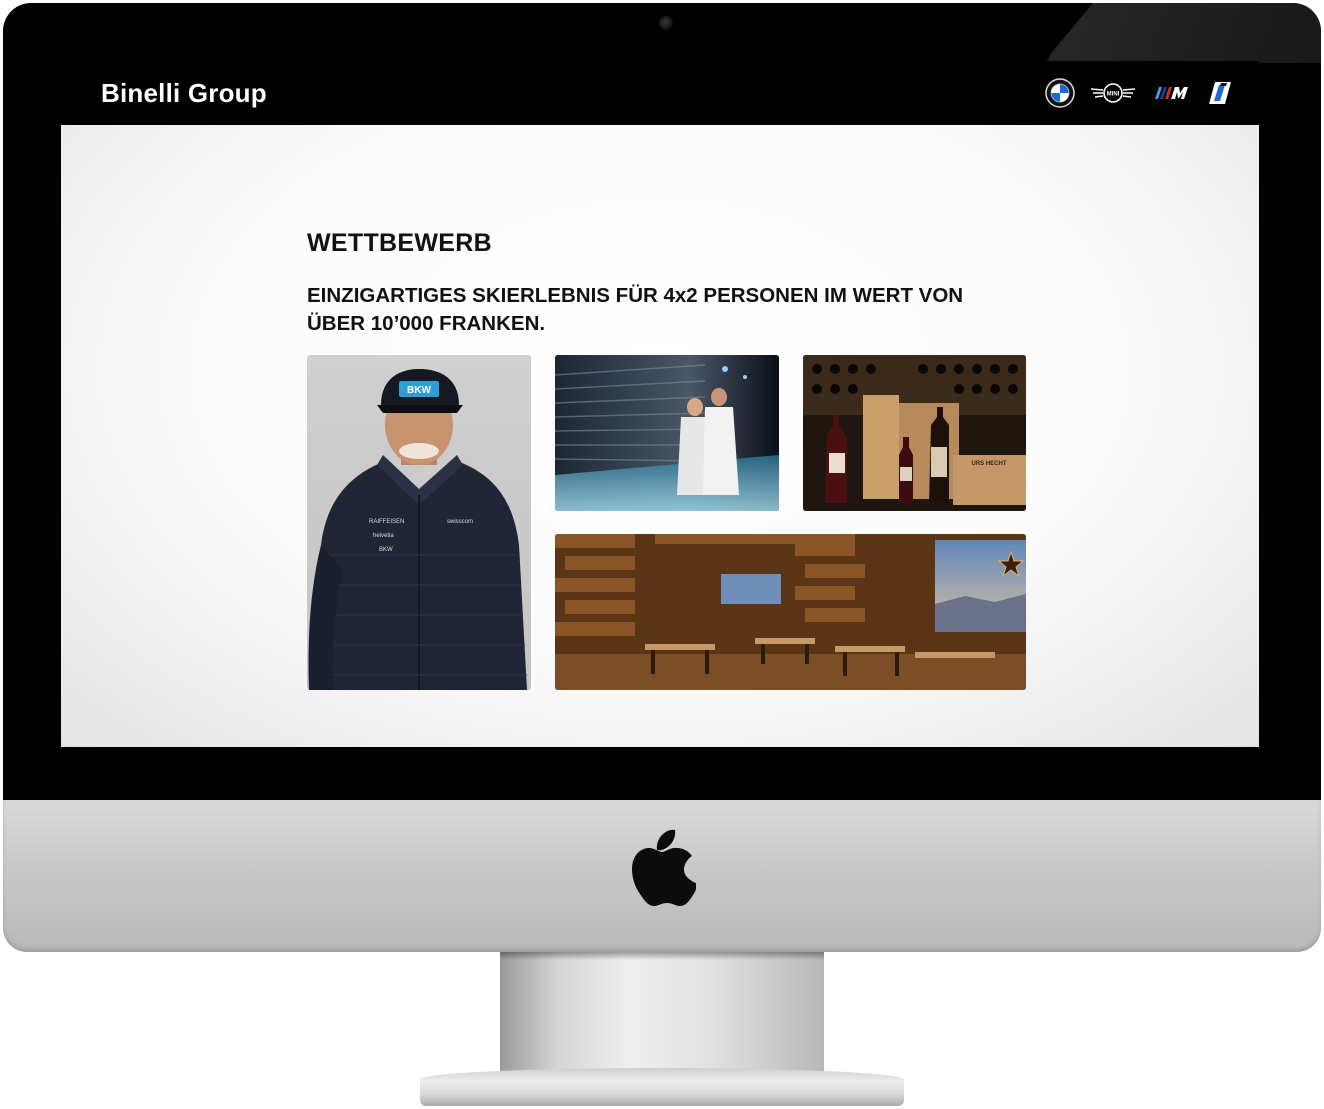 The width and height of the screenshot is (1324, 1109). Describe the element at coordinates (662, 1087) in the screenshot. I see `imac-stand-foot` at that location.